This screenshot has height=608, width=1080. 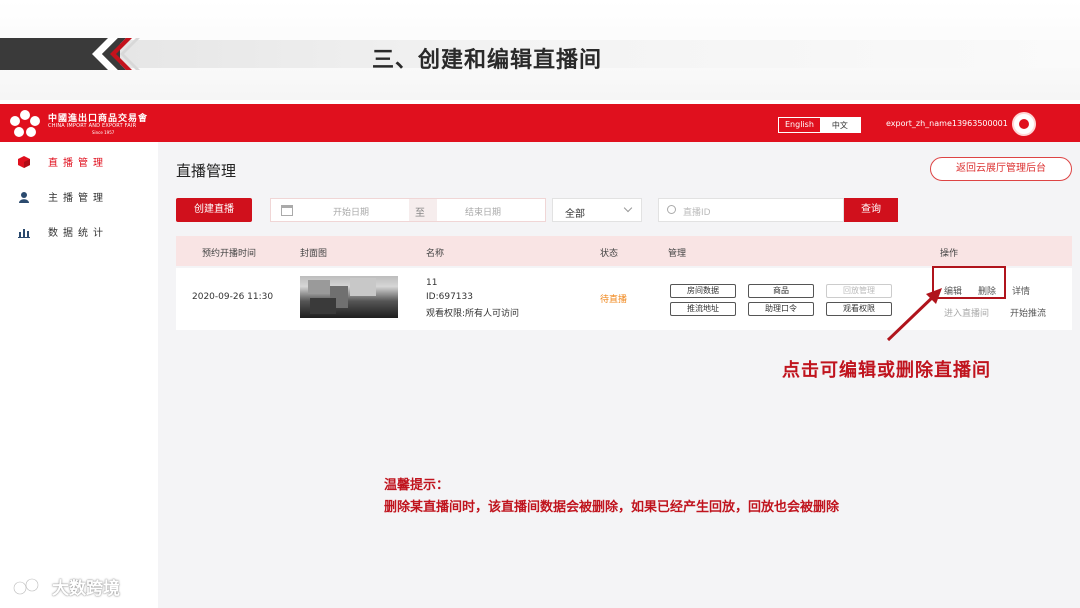 I want to click on tip-body: 删除某直播间时，该直播间数据会被删除，如果已经产生回放，回放也会被删除, so click(x=612, y=507).